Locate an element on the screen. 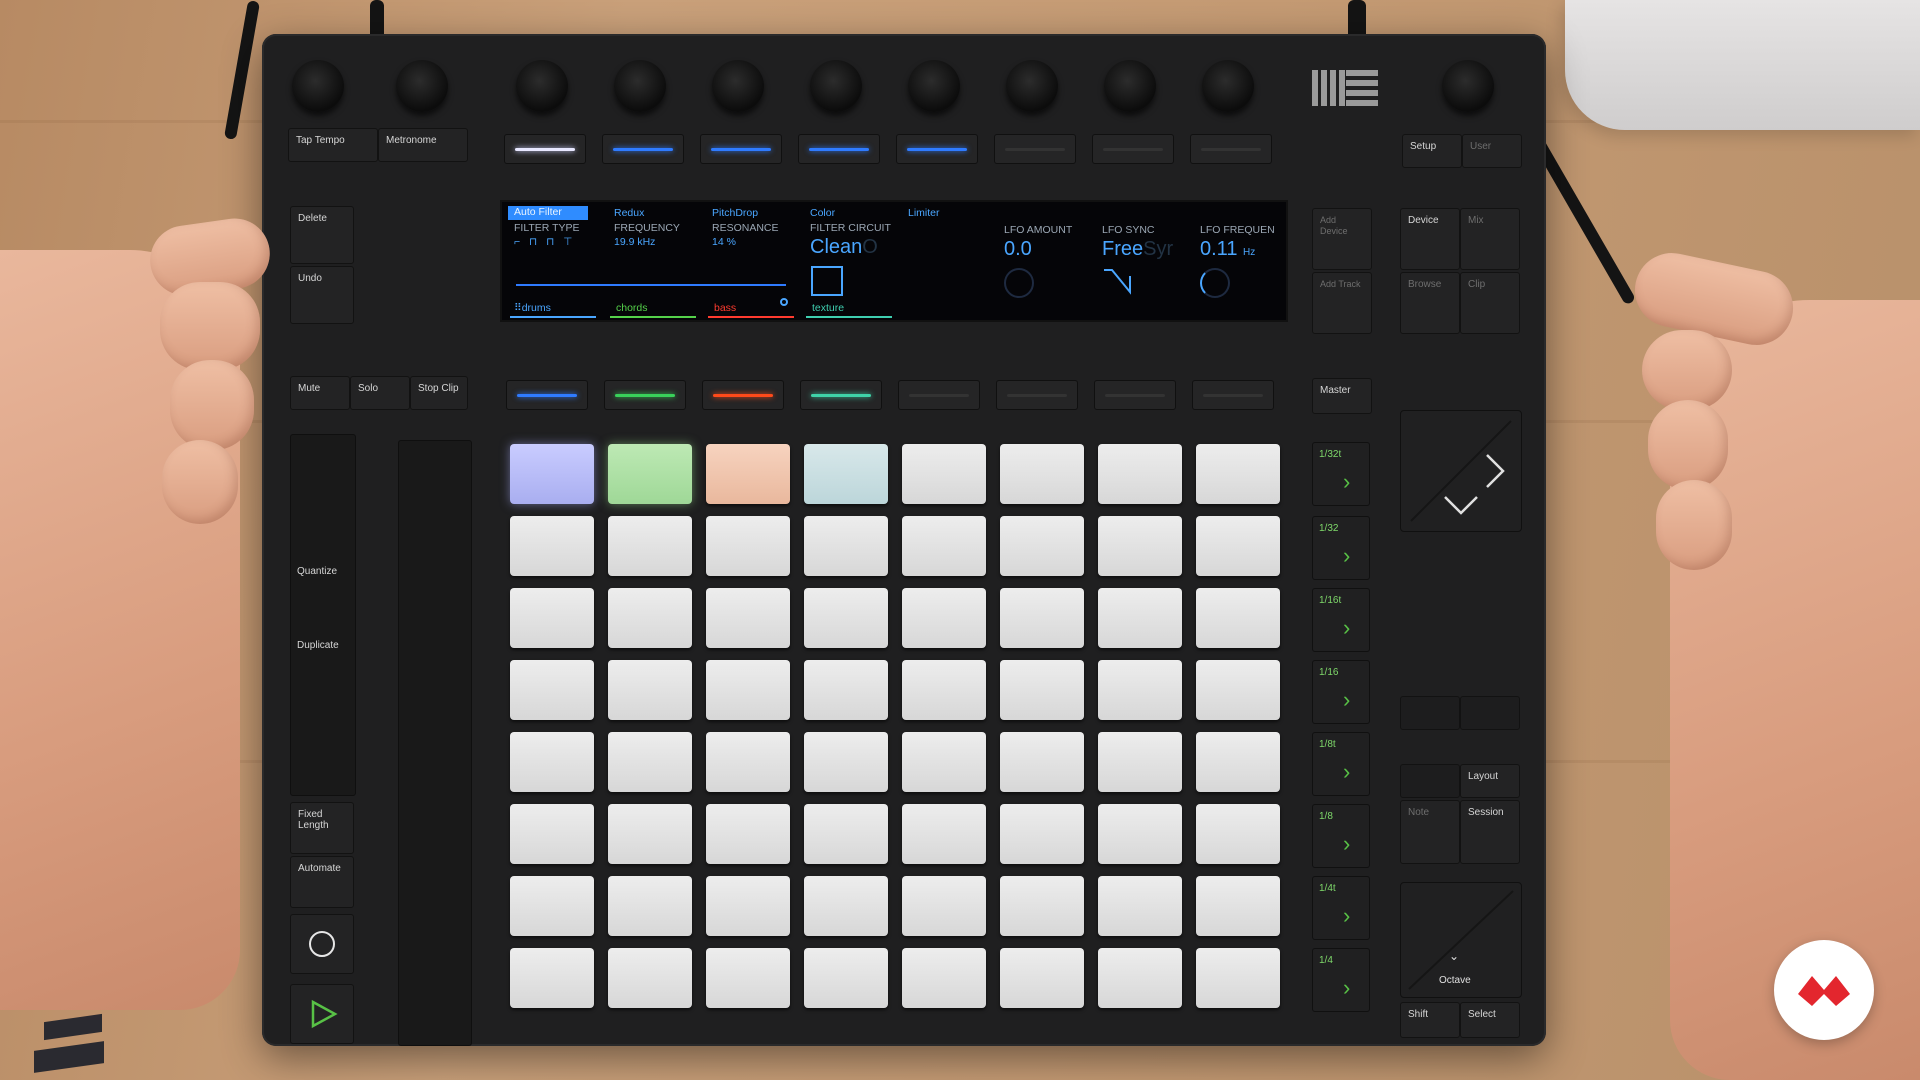 The image size is (1920, 1080). add-track-button: Add Track is located at coordinates (1342, 303).